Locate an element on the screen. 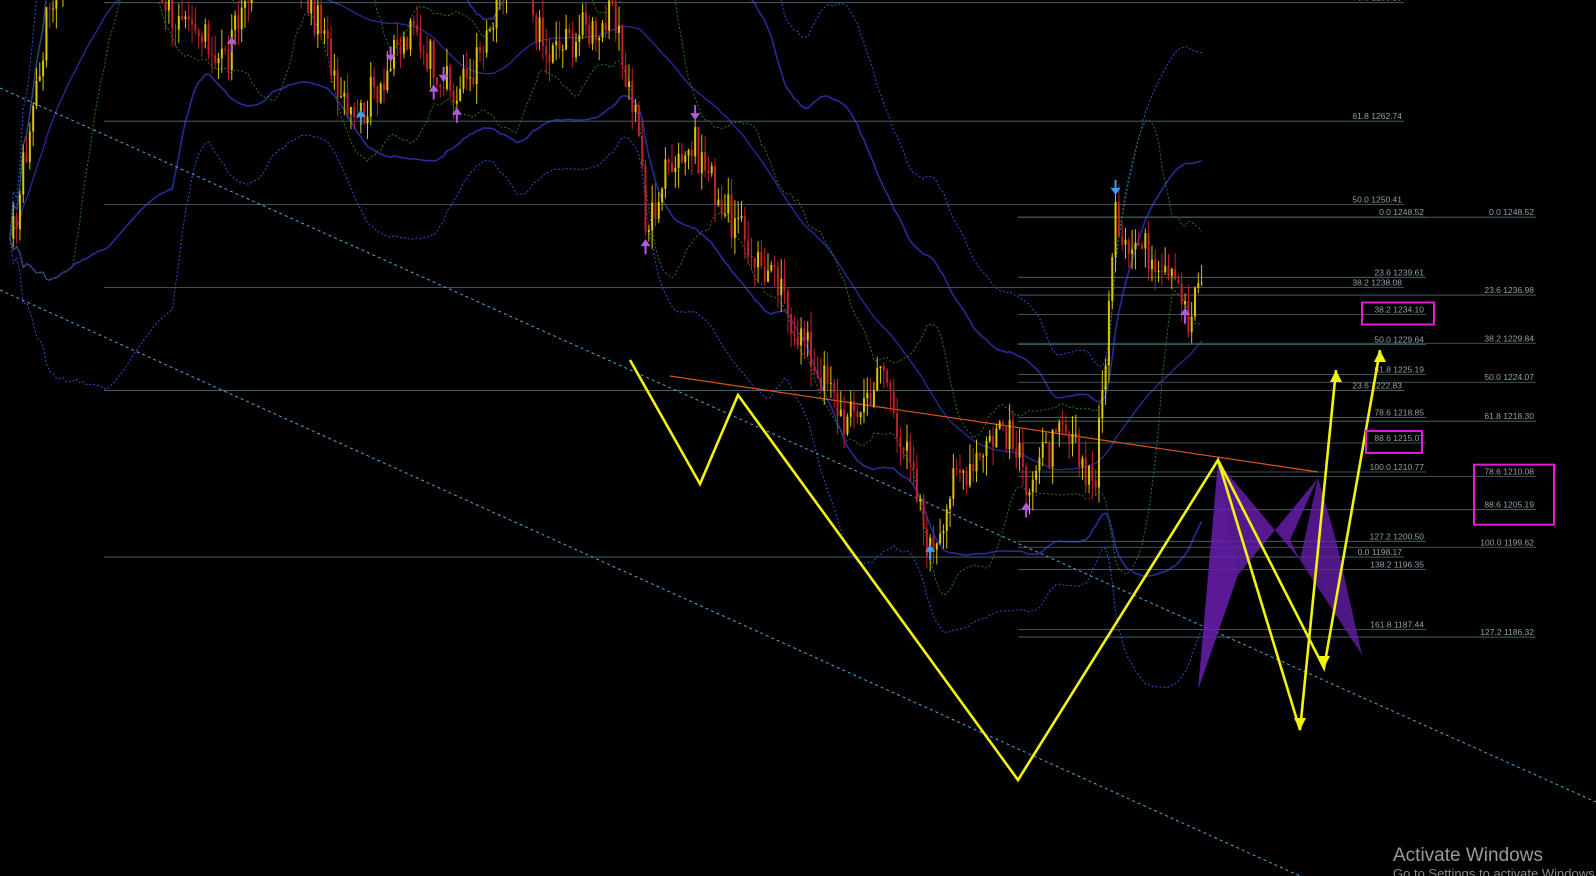 The image size is (1596, 876). fib-label-2-2: 38.2 1234.10 is located at coordinates (1399, 310).